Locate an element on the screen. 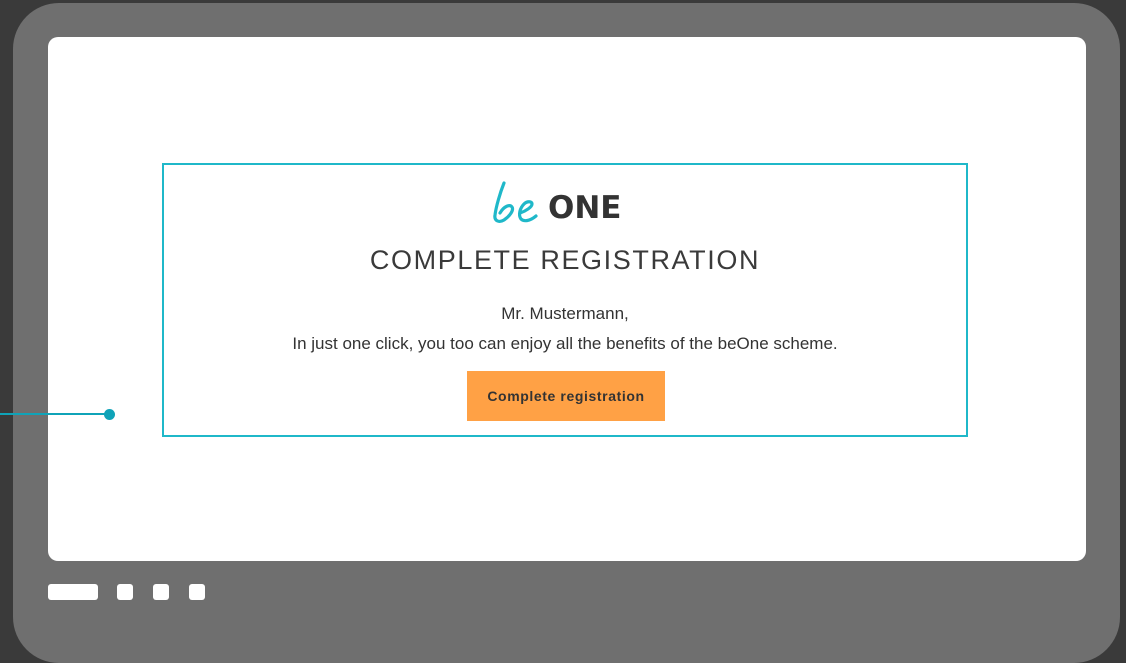 The image size is (1126, 663). logo-wordmark: ONE is located at coordinates (584, 208).